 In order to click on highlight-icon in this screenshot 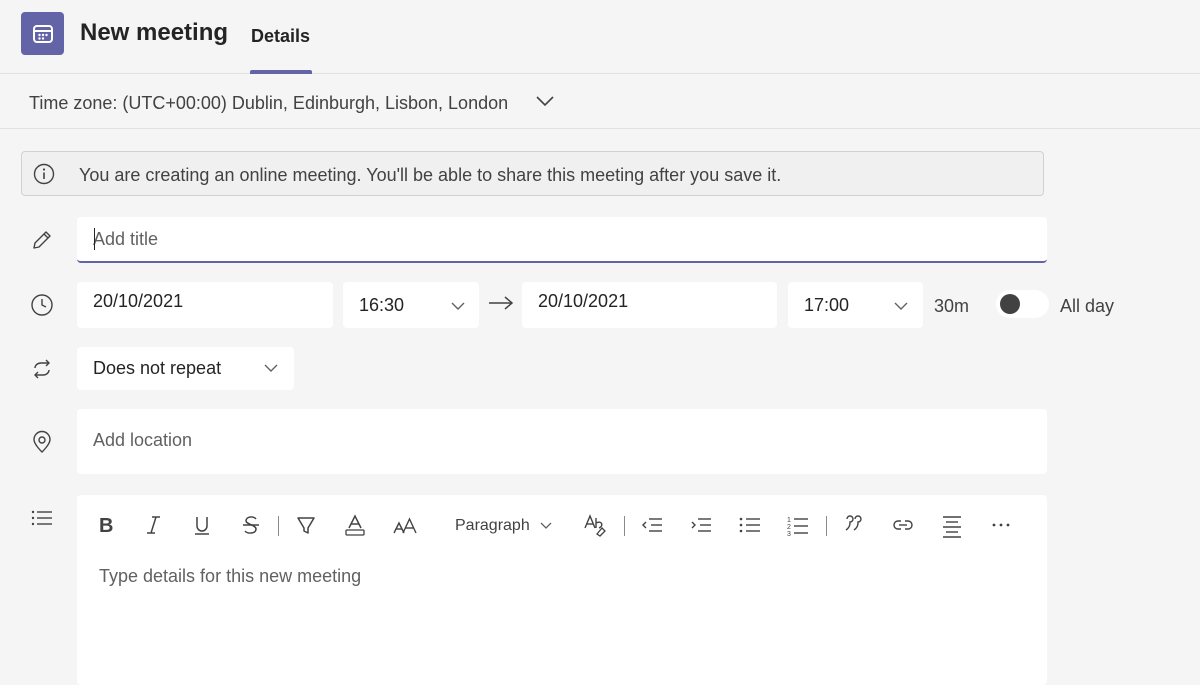, I will do `click(306, 525)`.